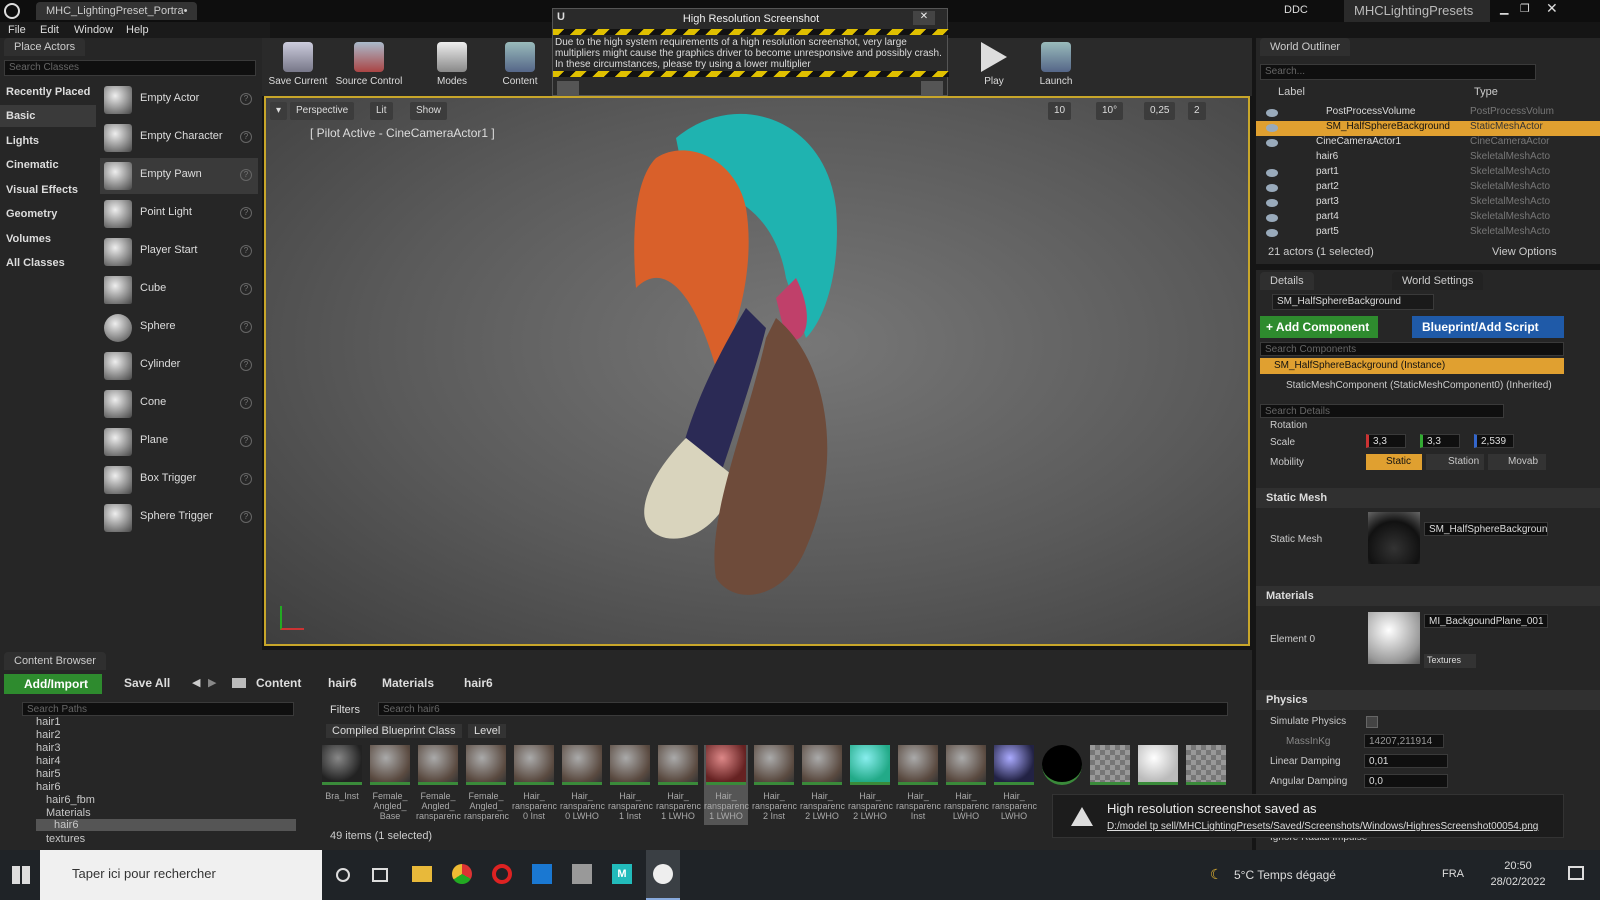 The width and height of the screenshot is (1600, 900). Describe the element at coordinates (42, 190) in the screenshot. I see `category-visual-effects: Visual Effects` at that location.